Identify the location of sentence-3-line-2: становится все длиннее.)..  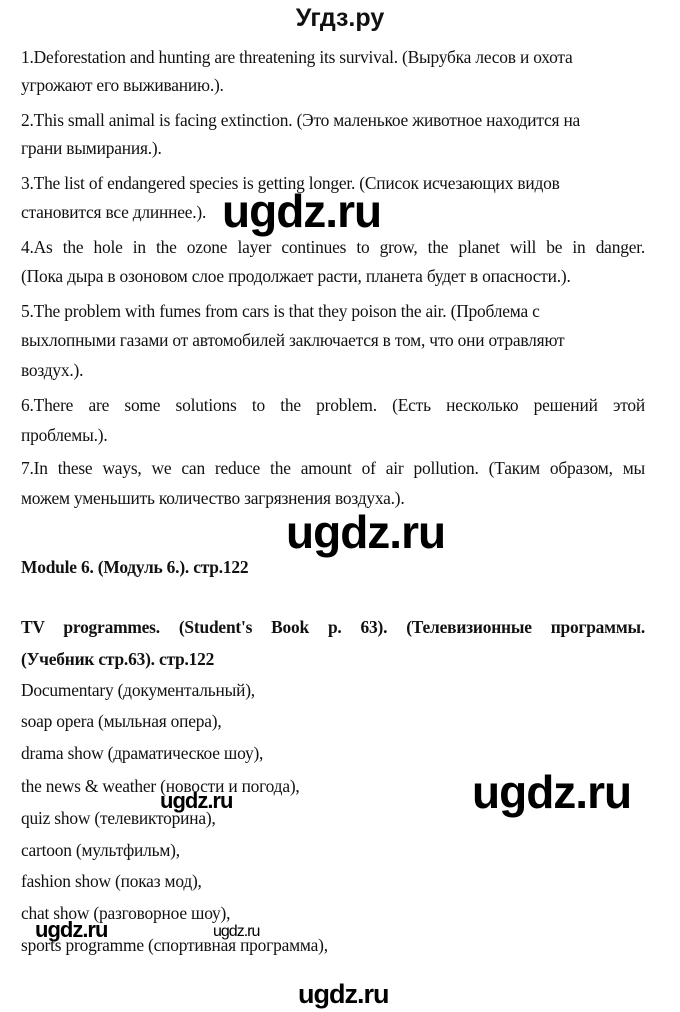
(114, 212).